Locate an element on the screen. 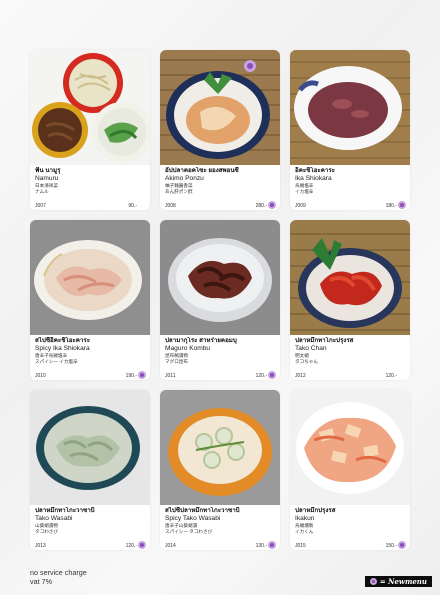 The height and width of the screenshot is (595, 440). namuru-photo is located at coordinates (90, 107).